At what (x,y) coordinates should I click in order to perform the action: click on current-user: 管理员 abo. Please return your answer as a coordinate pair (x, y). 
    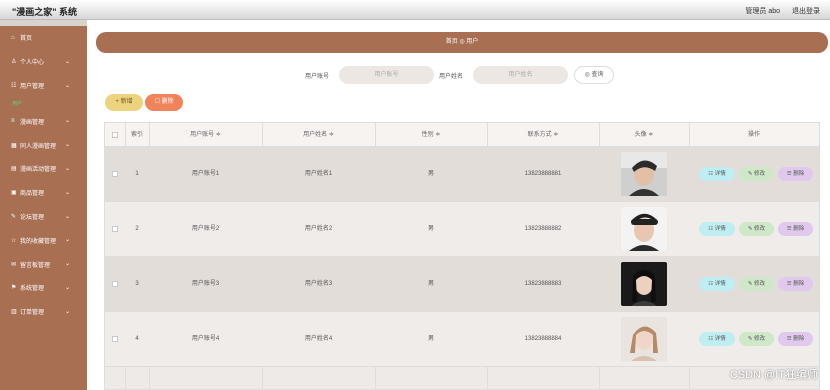
    Looking at the image, I should click on (762, 11).